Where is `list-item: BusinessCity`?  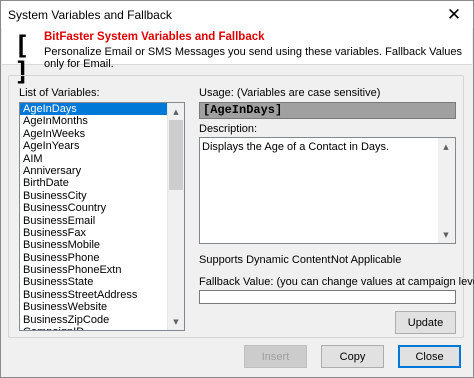 list-item: BusinessCity is located at coordinates (94, 196).